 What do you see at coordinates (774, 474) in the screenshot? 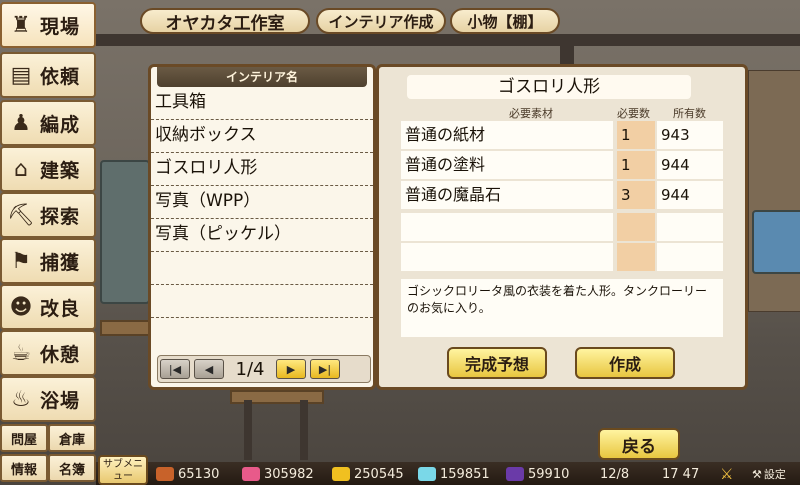
I see `settings-label: 設定` at bounding box center [774, 474].